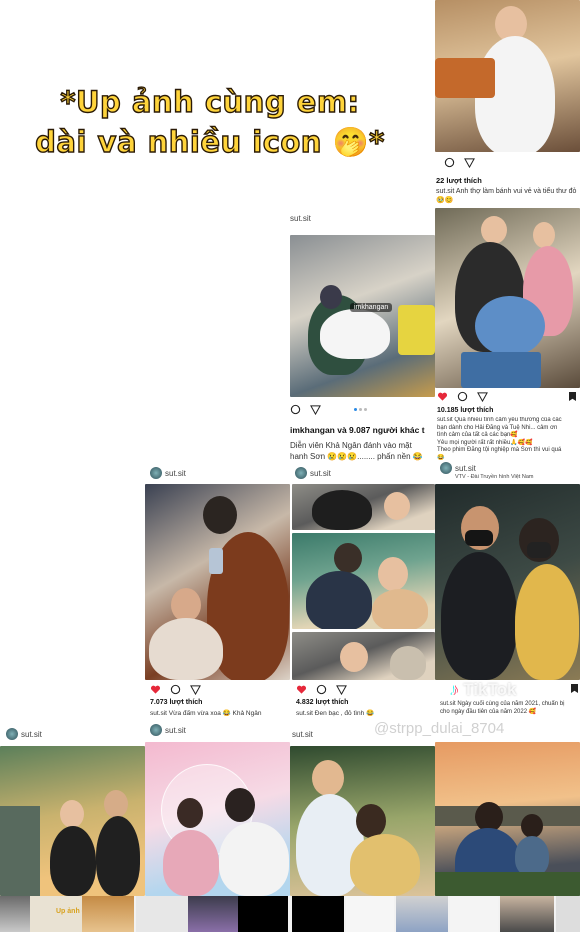 This screenshot has height=932, width=580. What do you see at coordinates (217, 582) in the screenshot?
I see `post-photo-mirror-selfie` at bounding box center [217, 582].